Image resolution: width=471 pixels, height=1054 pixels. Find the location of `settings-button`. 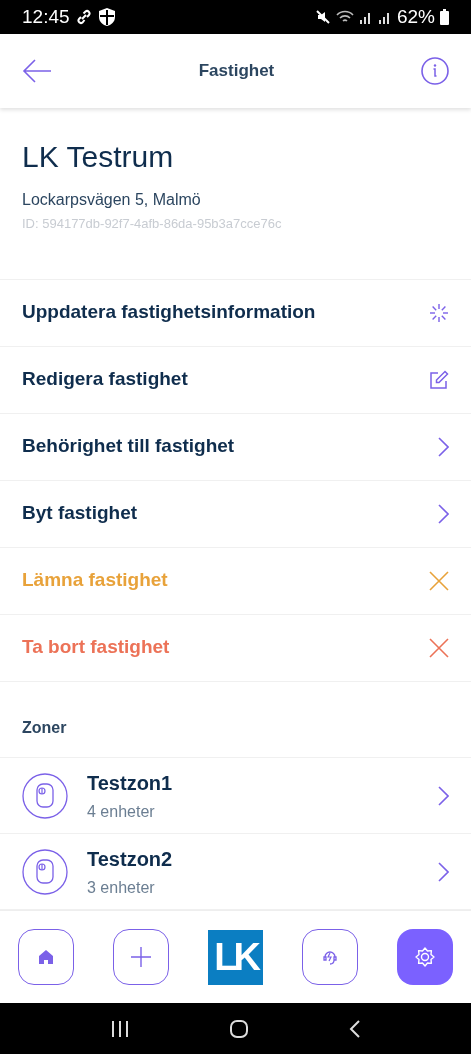

settings-button is located at coordinates (425, 957).